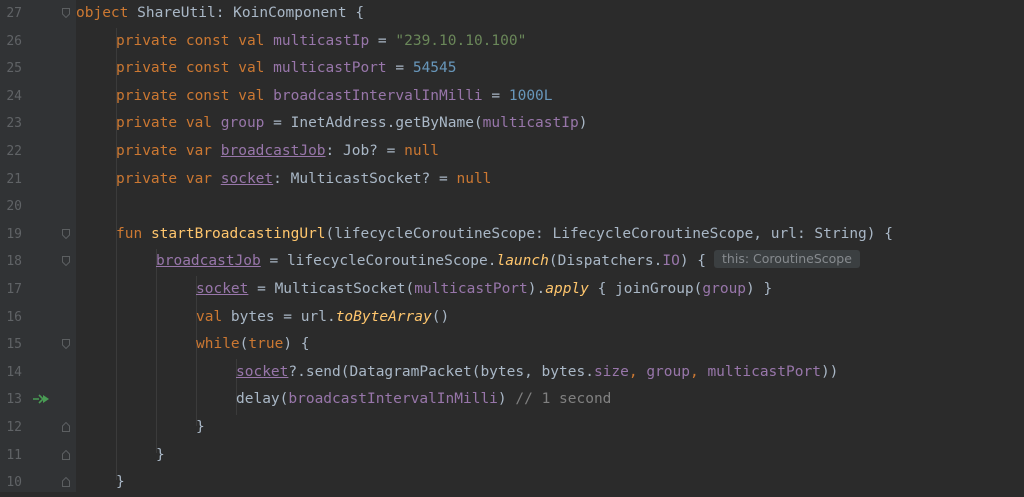  What do you see at coordinates (38, 152) in the screenshot?
I see `gutter-line: 22` at bounding box center [38, 152].